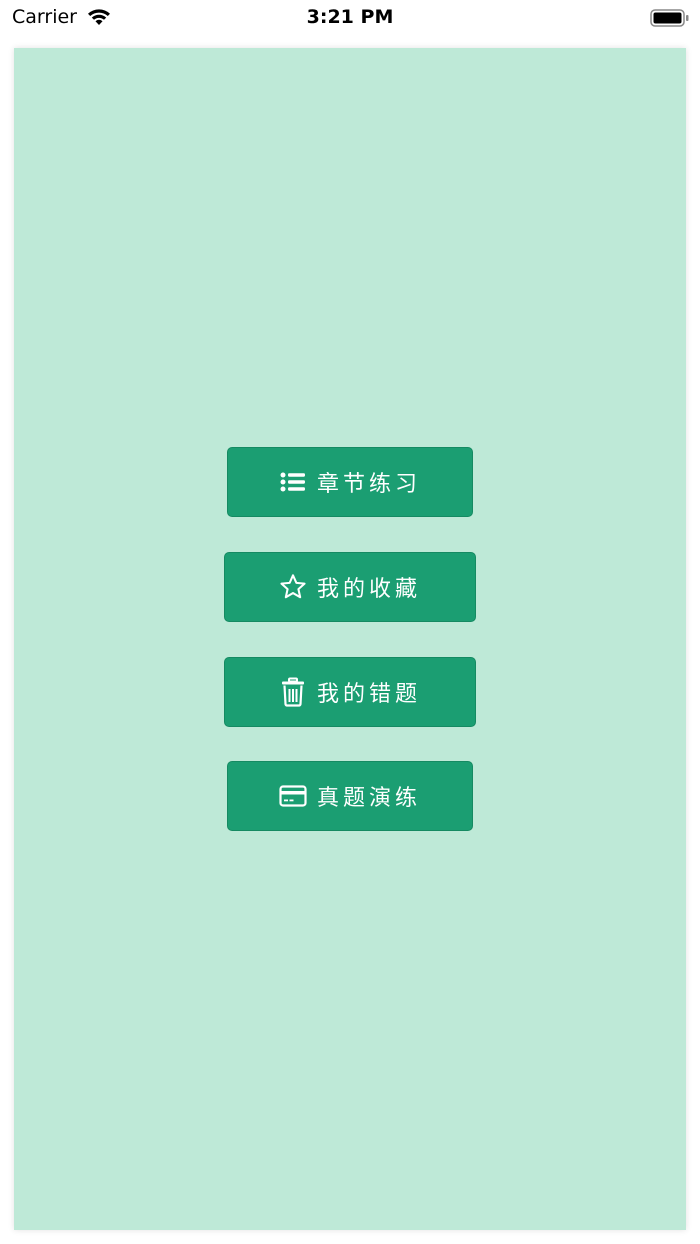 This screenshot has height=1244, width=700. What do you see at coordinates (293, 482) in the screenshot?
I see `list-icon` at bounding box center [293, 482].